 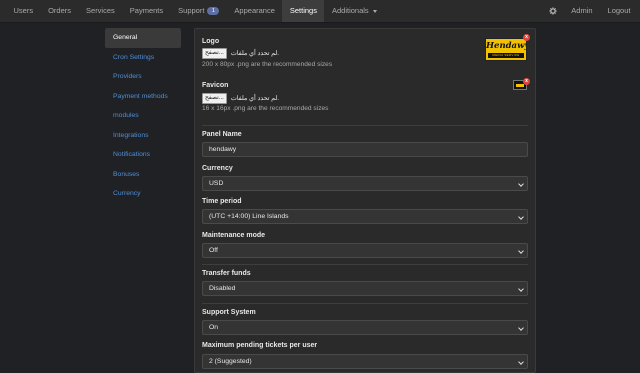 I want to click on support-system-select: On, so click(x=365, y=327).